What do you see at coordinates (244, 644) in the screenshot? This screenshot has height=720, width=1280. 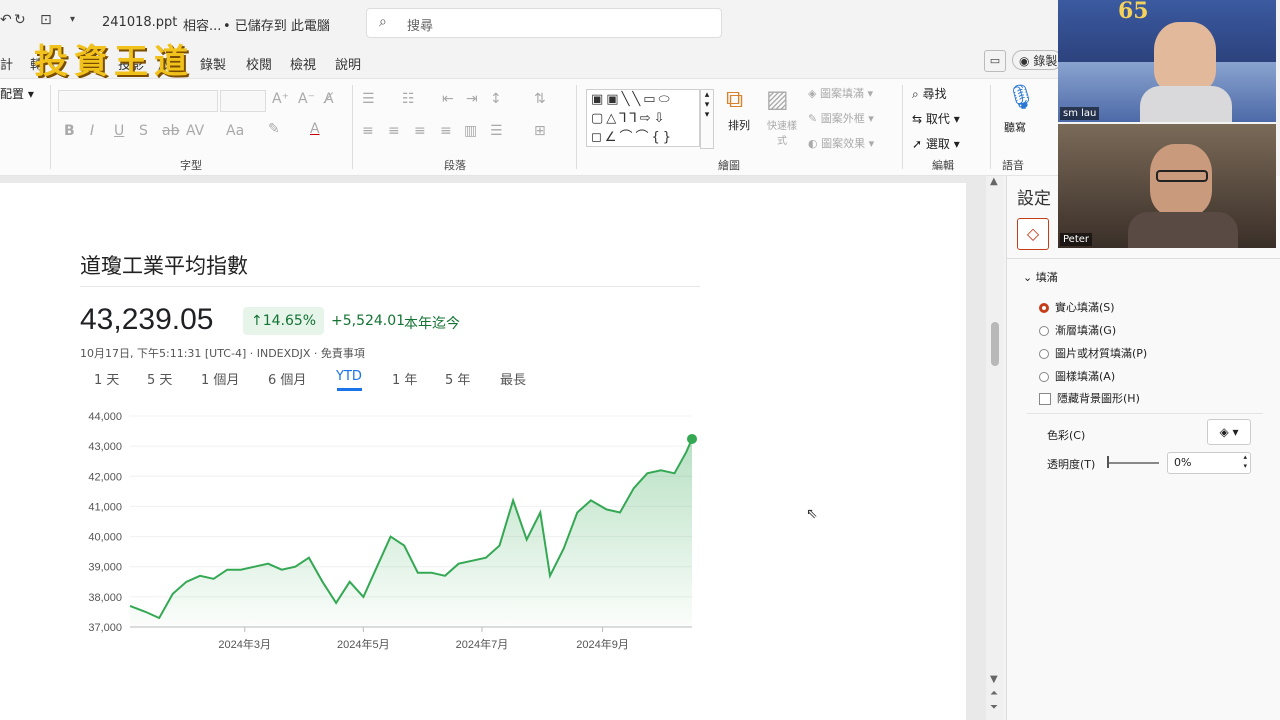 I see `x-tick-label: 2024年3月` at bounding box center [244, 644].